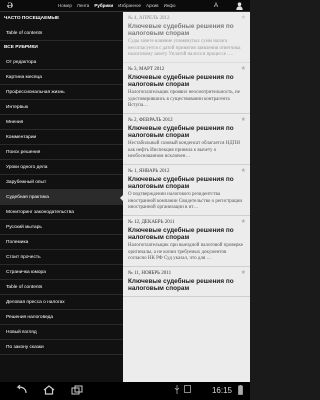 This screenshot has height=400, width=320. What do you see at coordinates (216, 6) in the screenshot?
I see `font-size-icon: A` at bounding box center [216, 6].